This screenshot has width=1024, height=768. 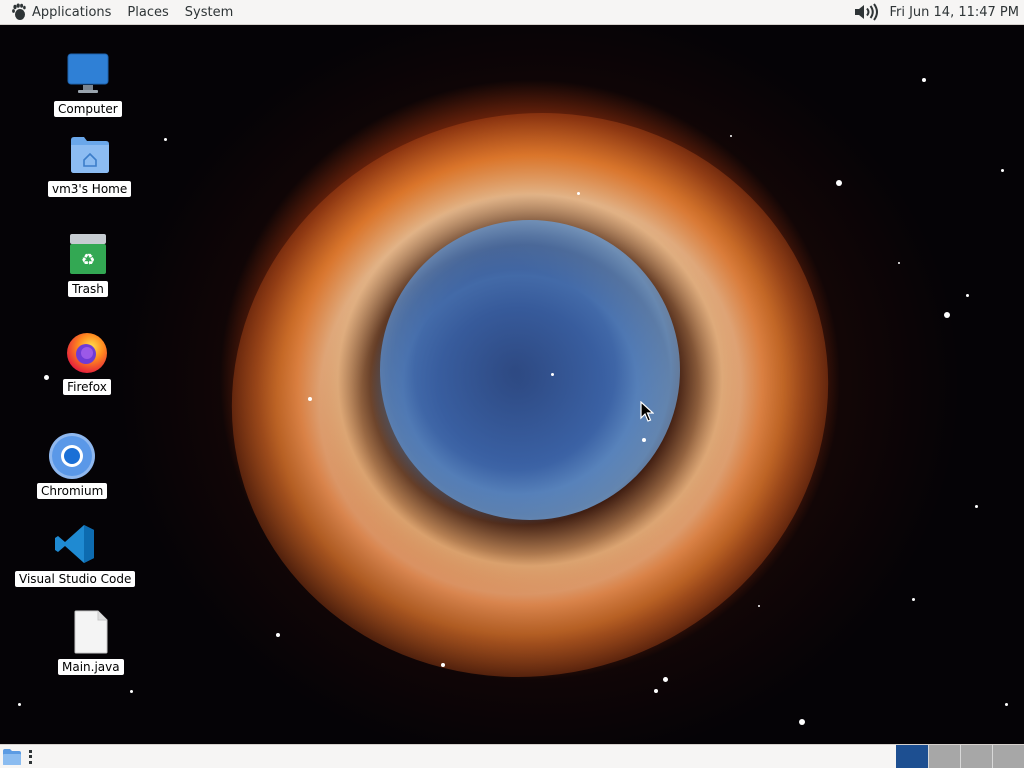 What do you see at coordinates (90, 154) in the screenshot?
I see `home-folder-icon` at bounding box center [90, 154].